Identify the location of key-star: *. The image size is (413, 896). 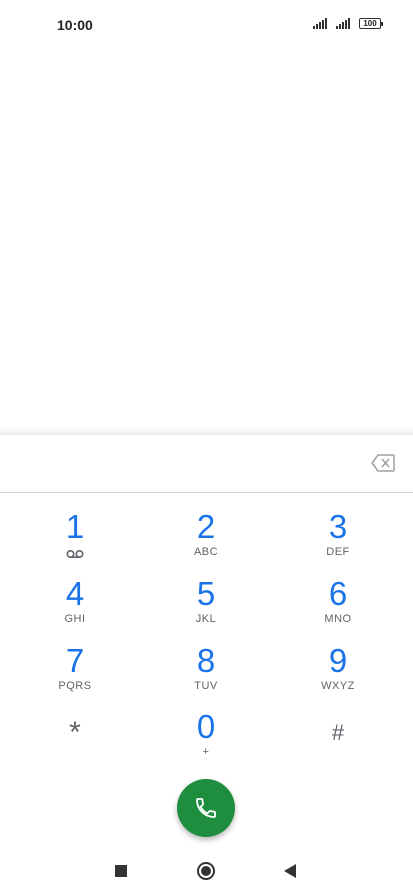
(75, 741).